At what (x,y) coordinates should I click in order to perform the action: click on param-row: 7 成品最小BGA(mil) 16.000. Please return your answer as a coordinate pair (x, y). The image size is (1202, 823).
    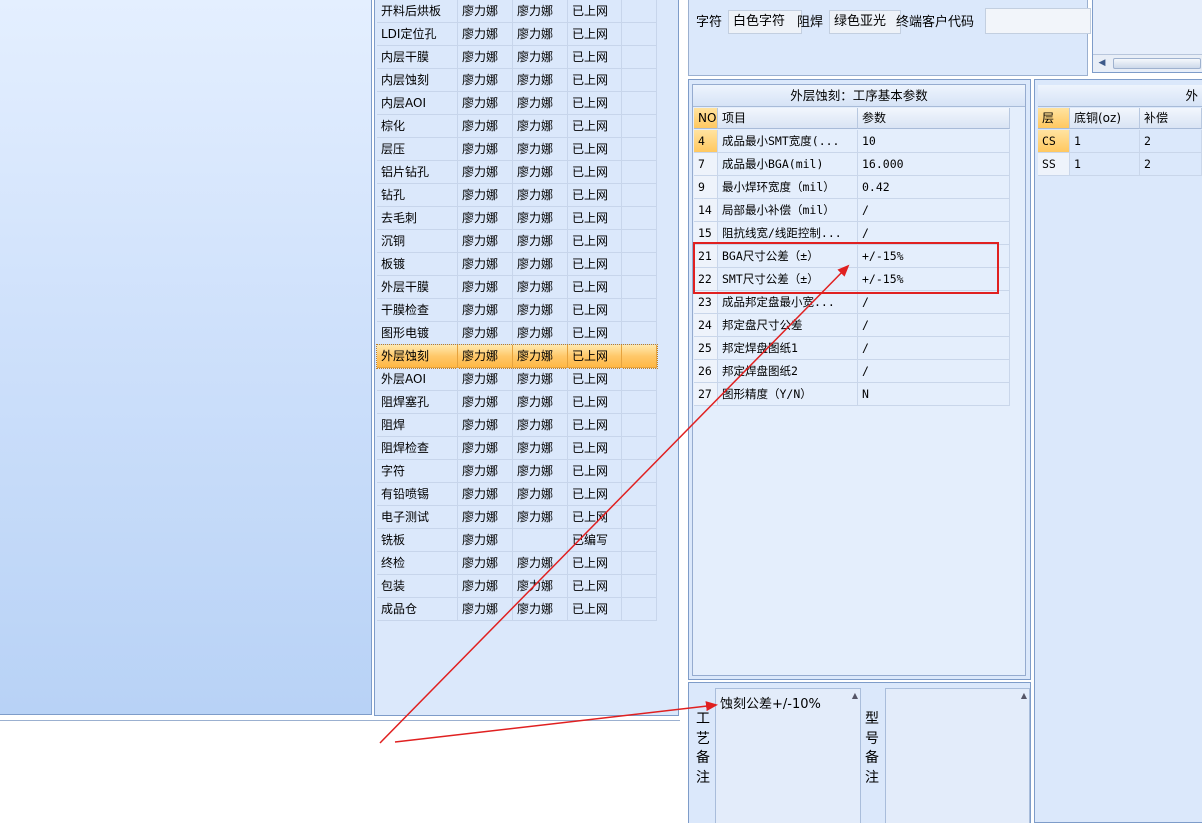
    Looking at the image, I should click on (852, 164).